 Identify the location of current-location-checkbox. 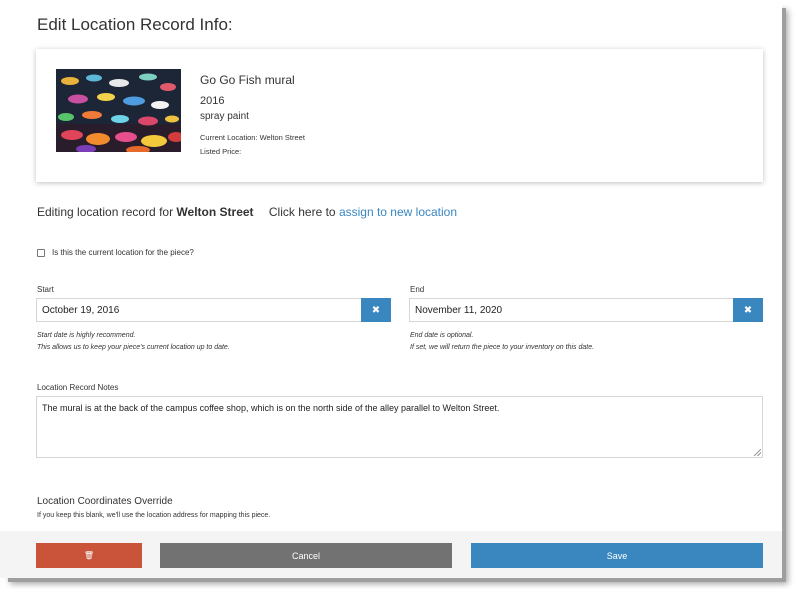
(41, 252).